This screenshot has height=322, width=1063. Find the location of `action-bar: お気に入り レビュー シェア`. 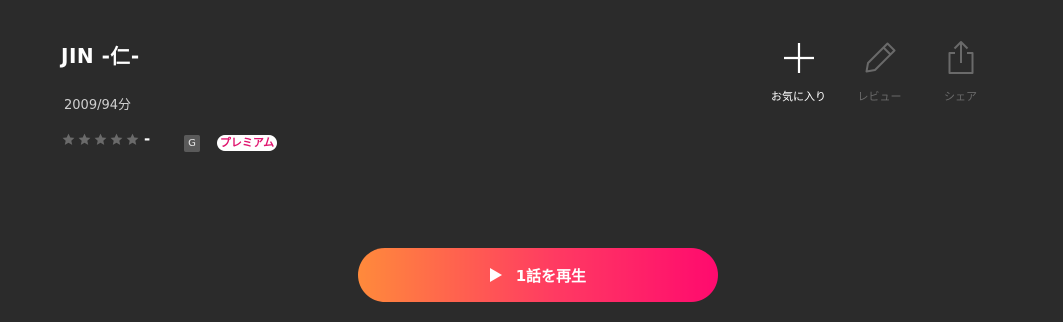

action-bar: お気に入り レビュー シェア is located at coordinates (879, 71).